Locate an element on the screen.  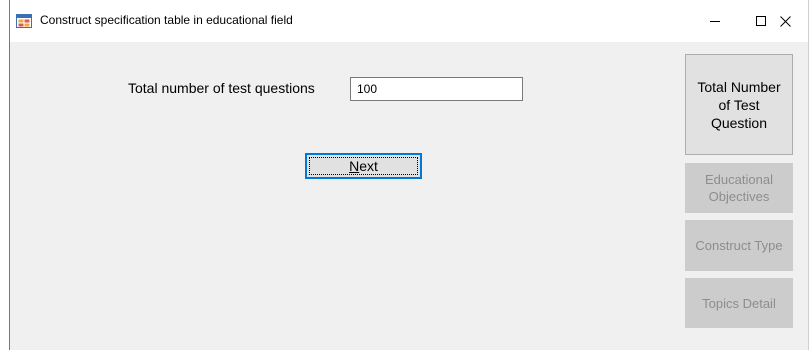
next-button: Next is located at coordinates (363, 166).